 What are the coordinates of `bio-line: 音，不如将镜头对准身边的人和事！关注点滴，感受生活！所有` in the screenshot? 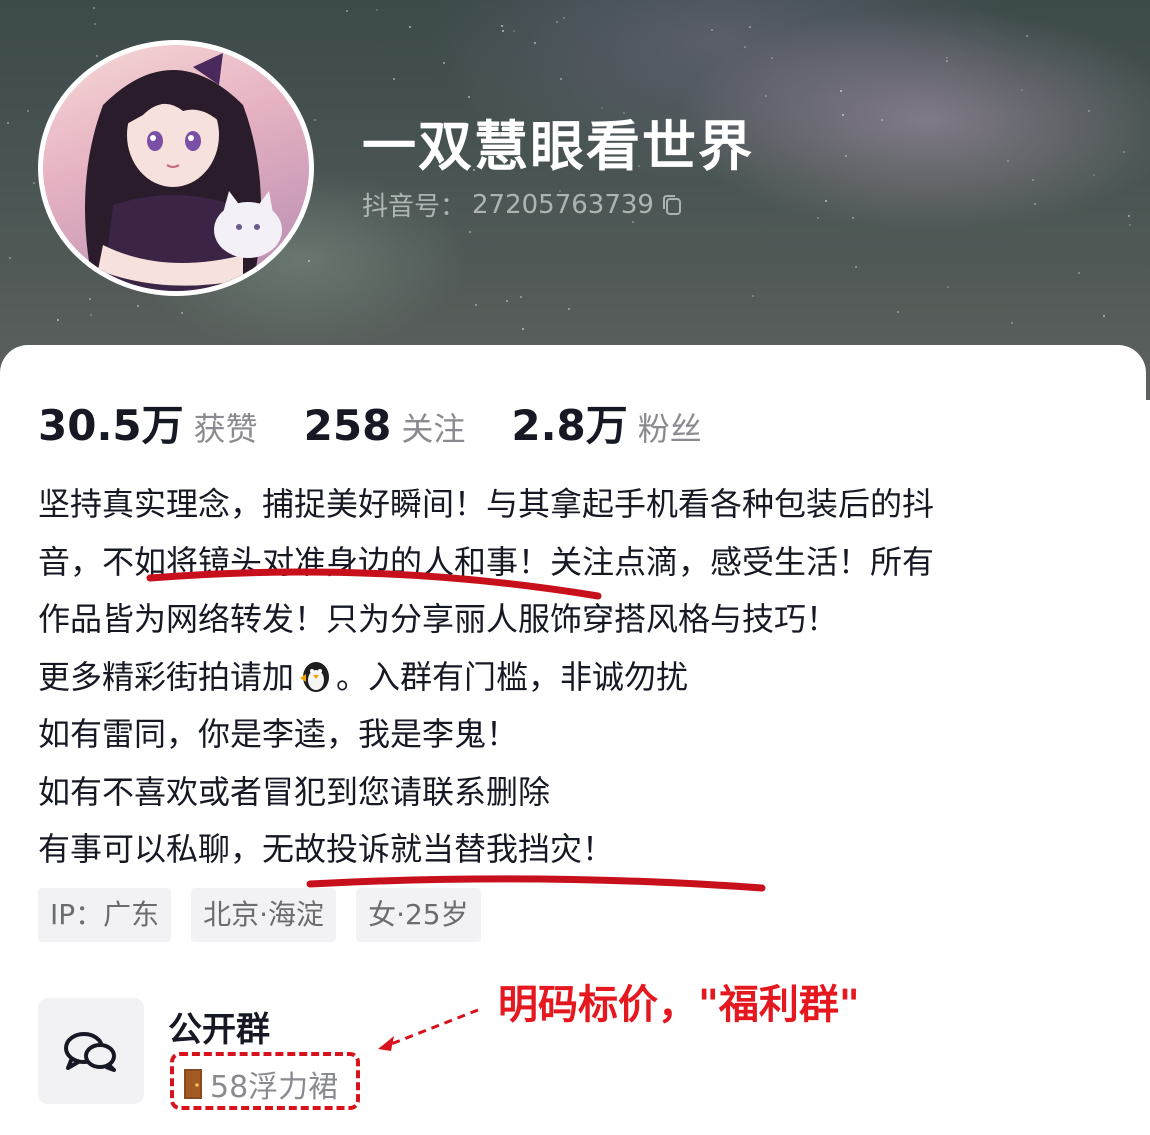 It's located at (486, 561).